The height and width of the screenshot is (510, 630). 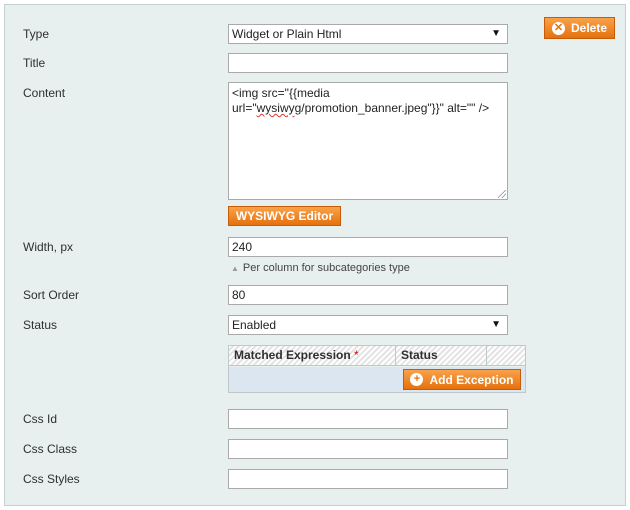 What do you see at coordinates (34, 63) in the screenshot?
I see `title-label: Title` at bounding box center [34, 63].